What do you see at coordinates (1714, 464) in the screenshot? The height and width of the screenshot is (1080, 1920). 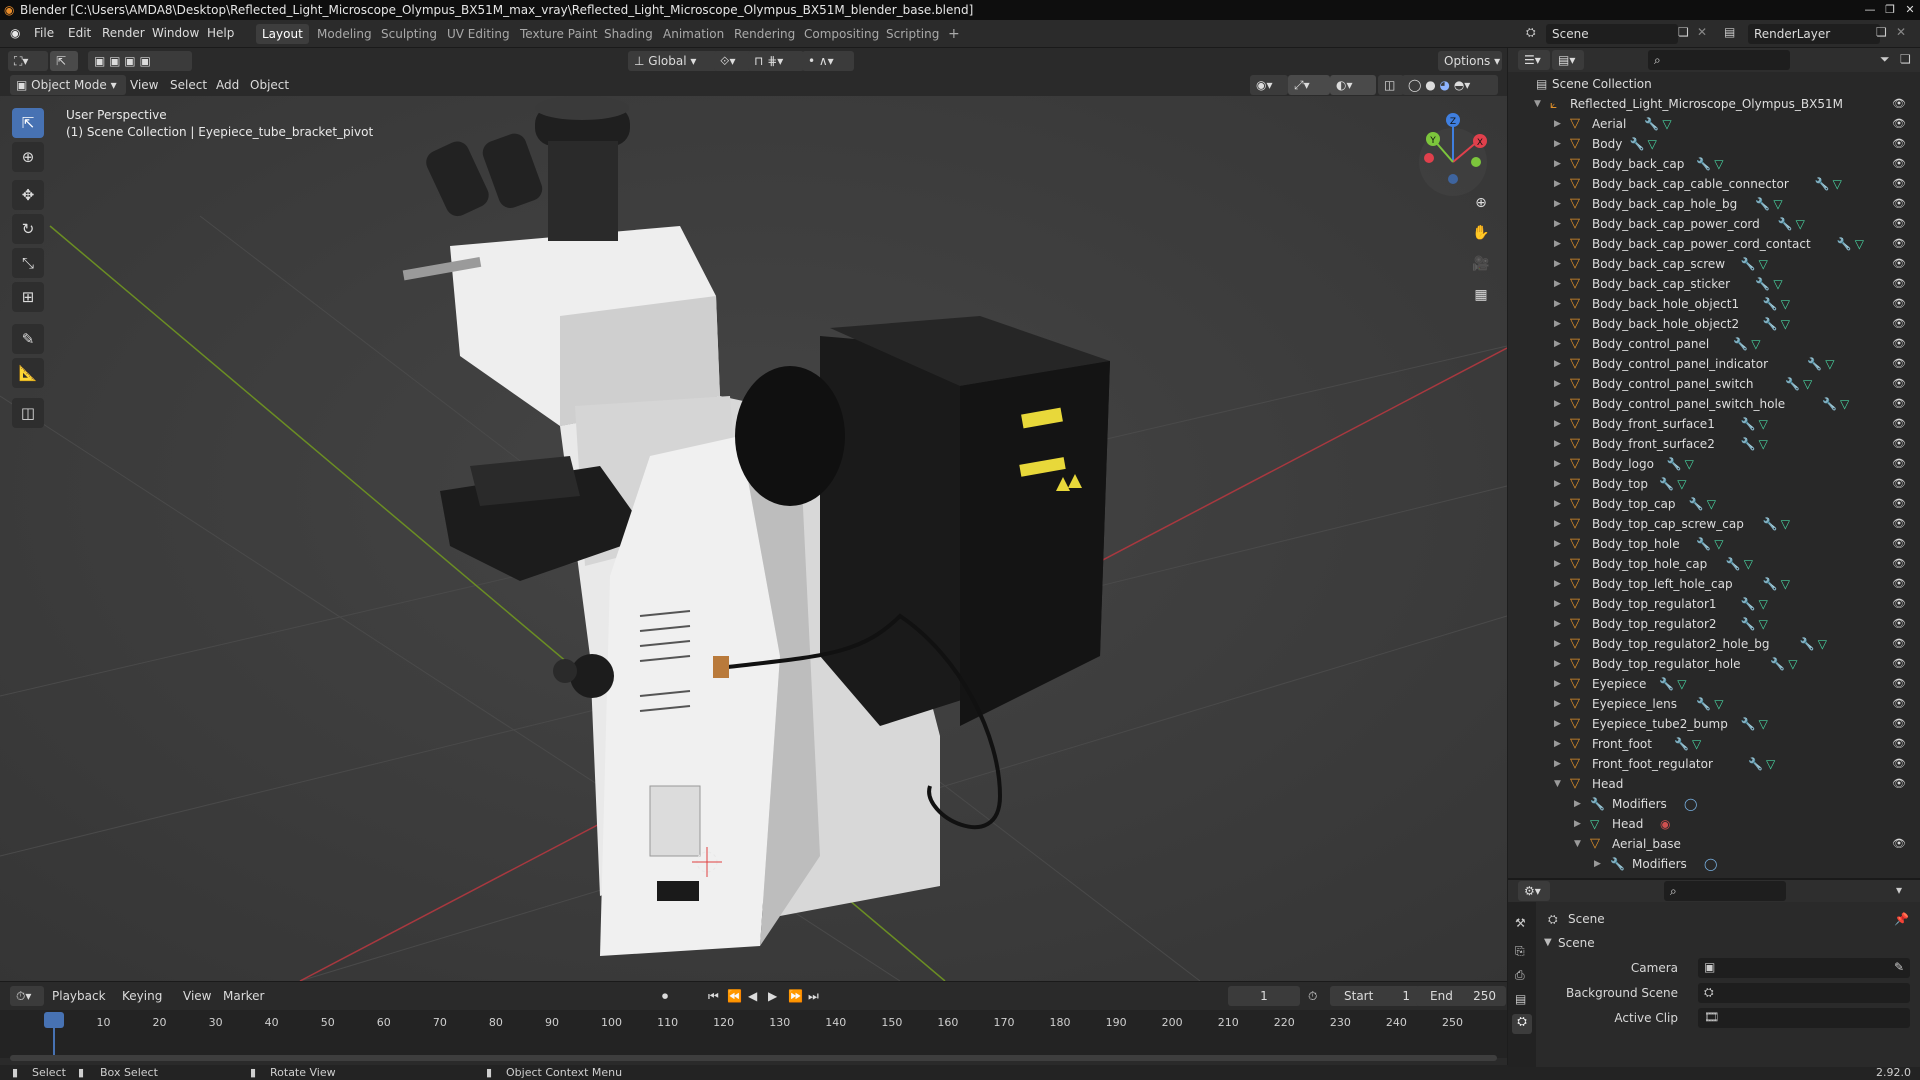 I see `outliner-object-row: ▶ ▽ Body_logo 🔧 ▽ 👁` at bounding box center [1714, 464].